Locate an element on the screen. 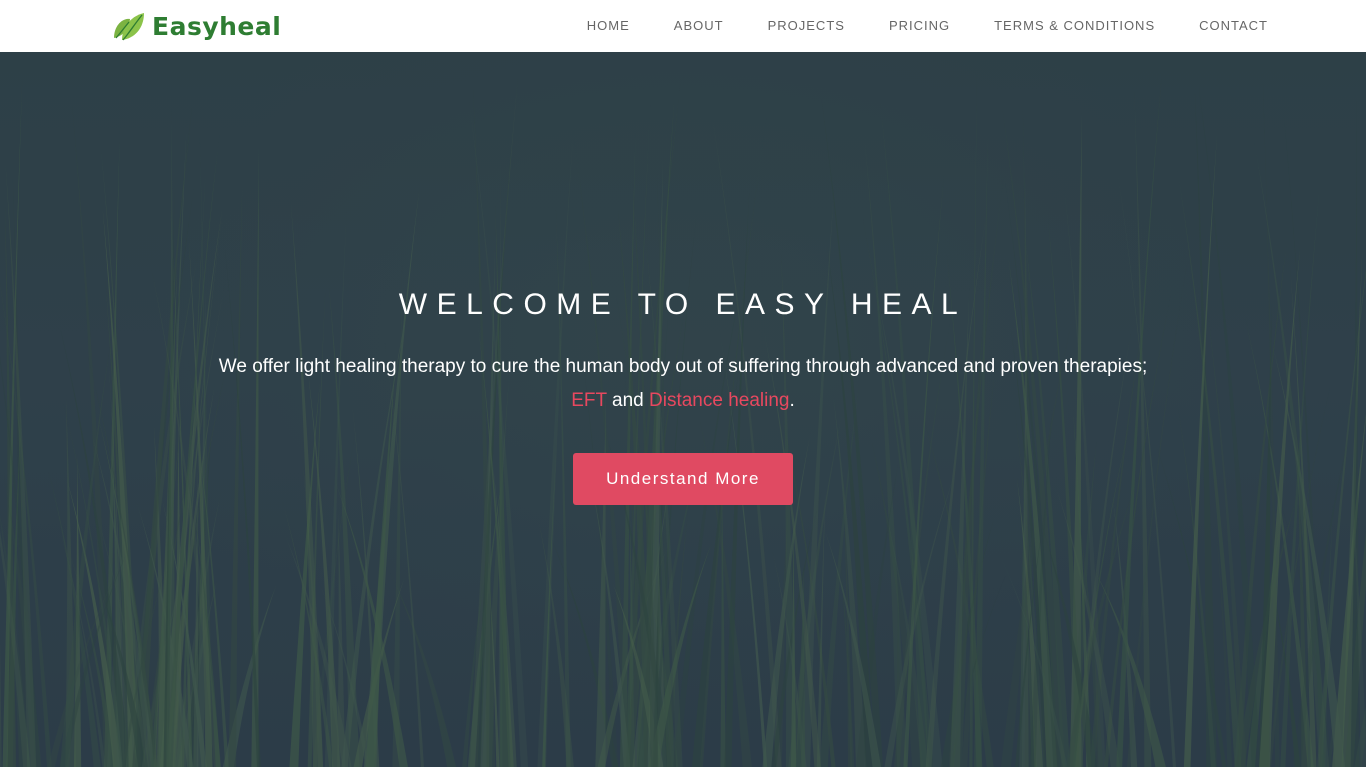 Image resolution: width=1366 pixels, height=767 pixels. nav-item-projects: PROJECTS is located at coordinates (806, 26).